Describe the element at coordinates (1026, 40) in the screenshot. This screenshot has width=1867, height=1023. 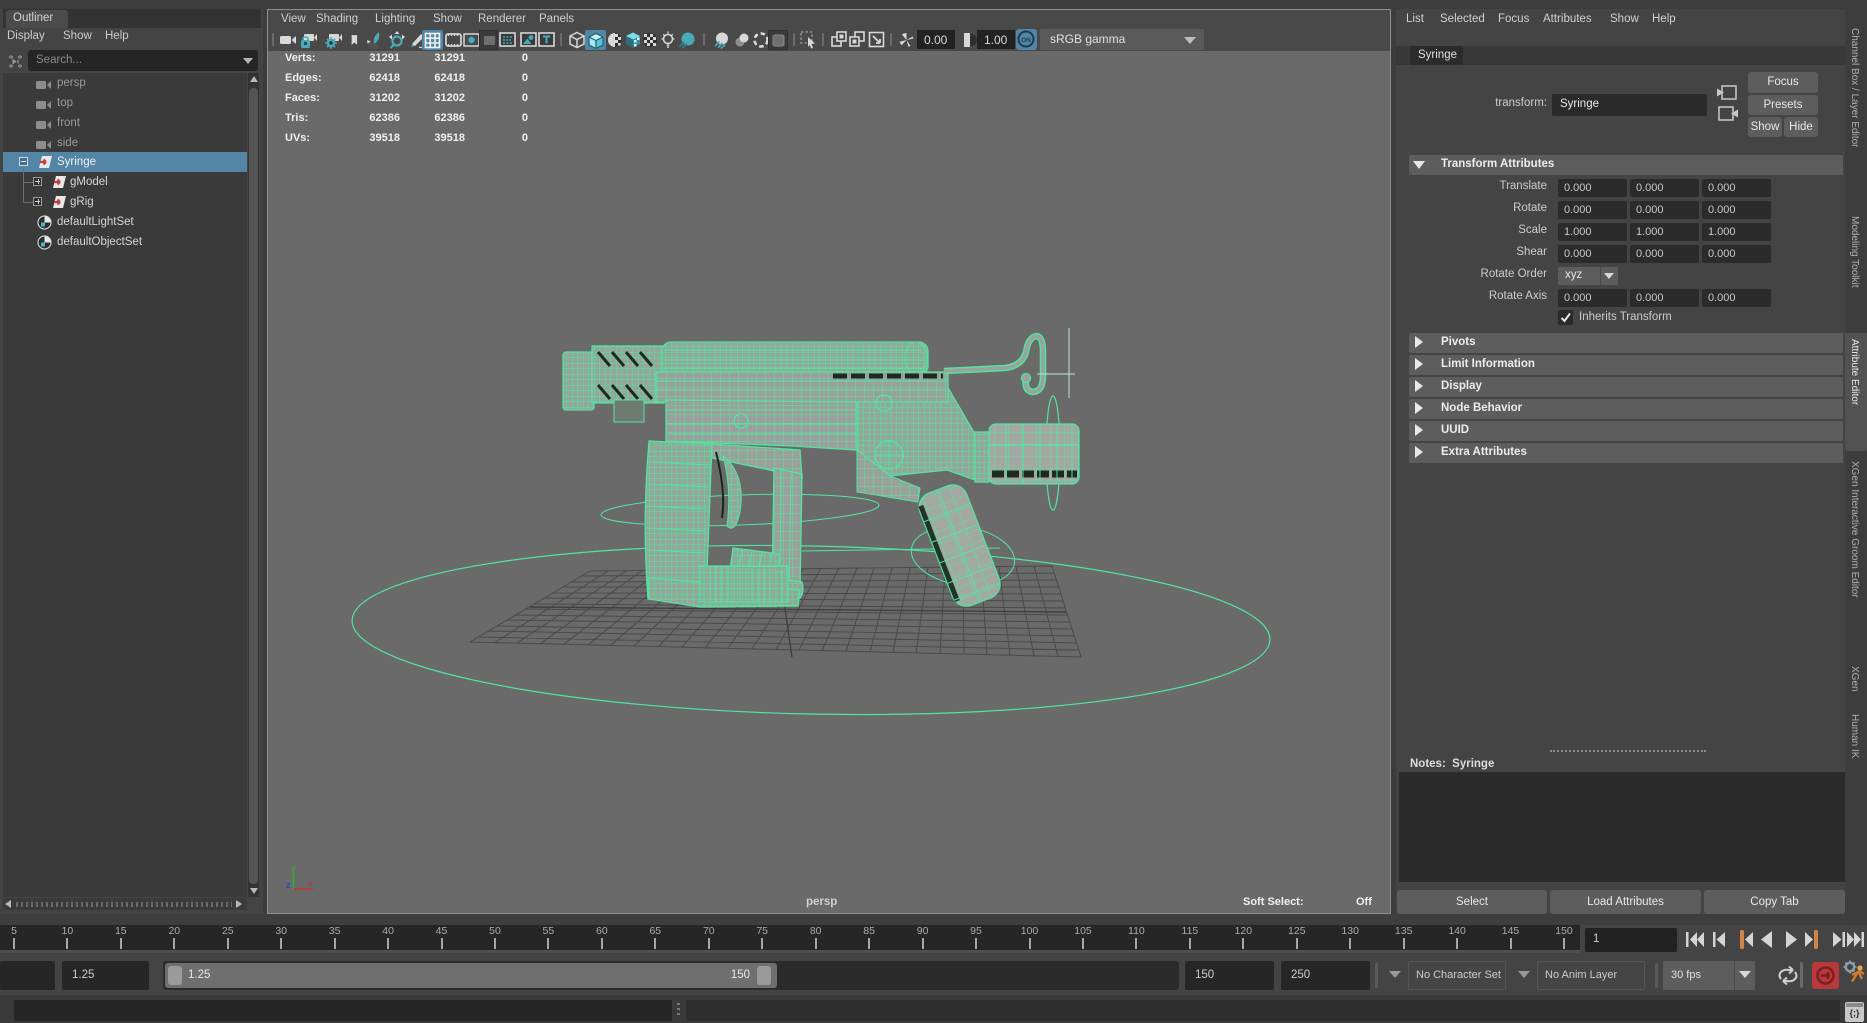
I see `svg-text: ON` at that location.